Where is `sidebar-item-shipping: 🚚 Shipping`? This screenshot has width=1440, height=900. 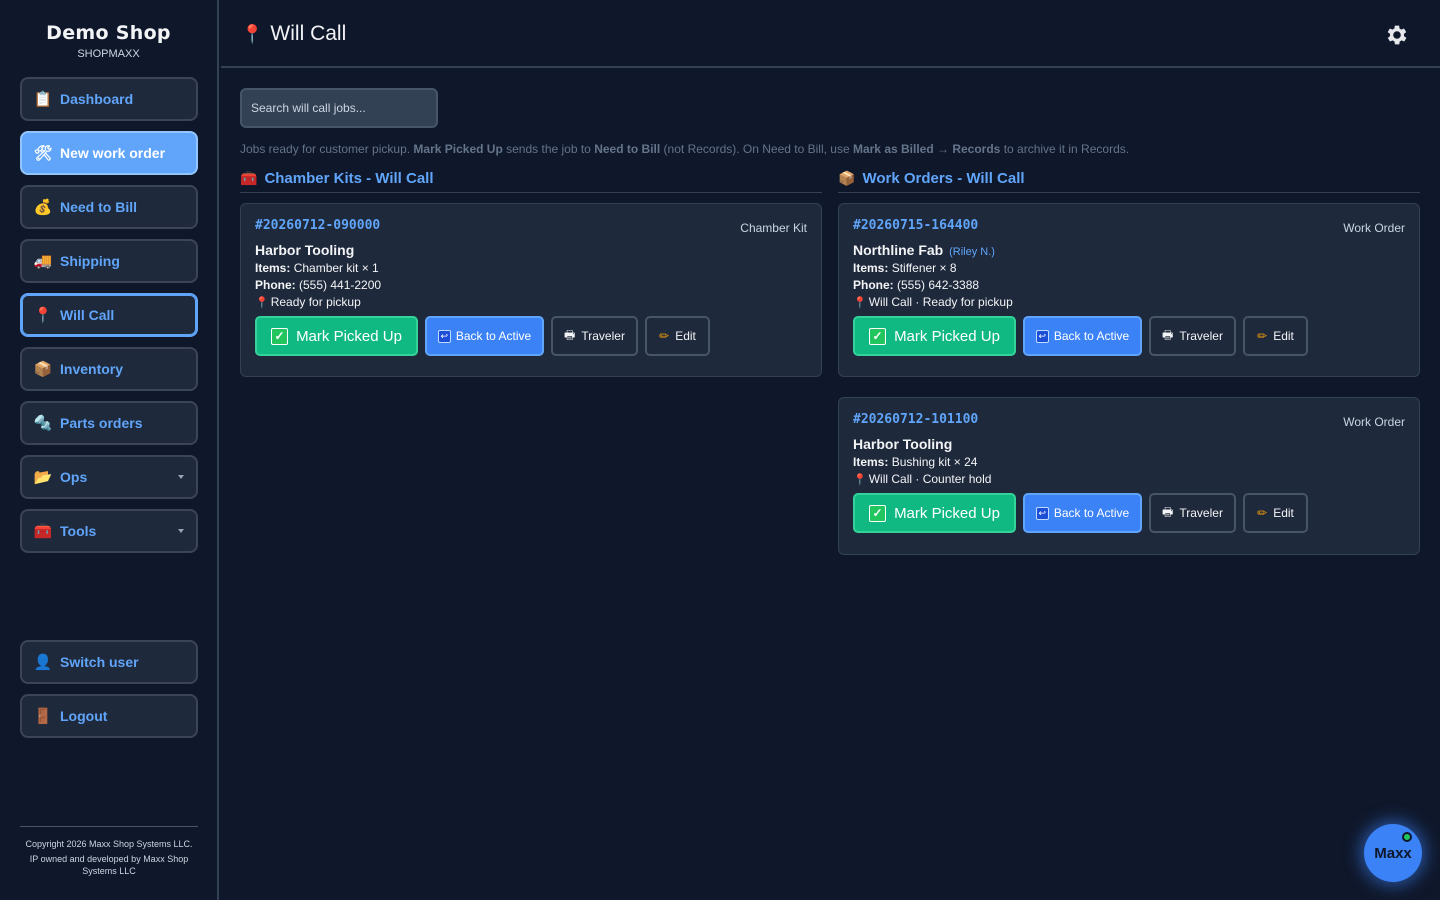
sidebar-item-shipping: 🚚 Shipping is located at coordinates (109, 261).